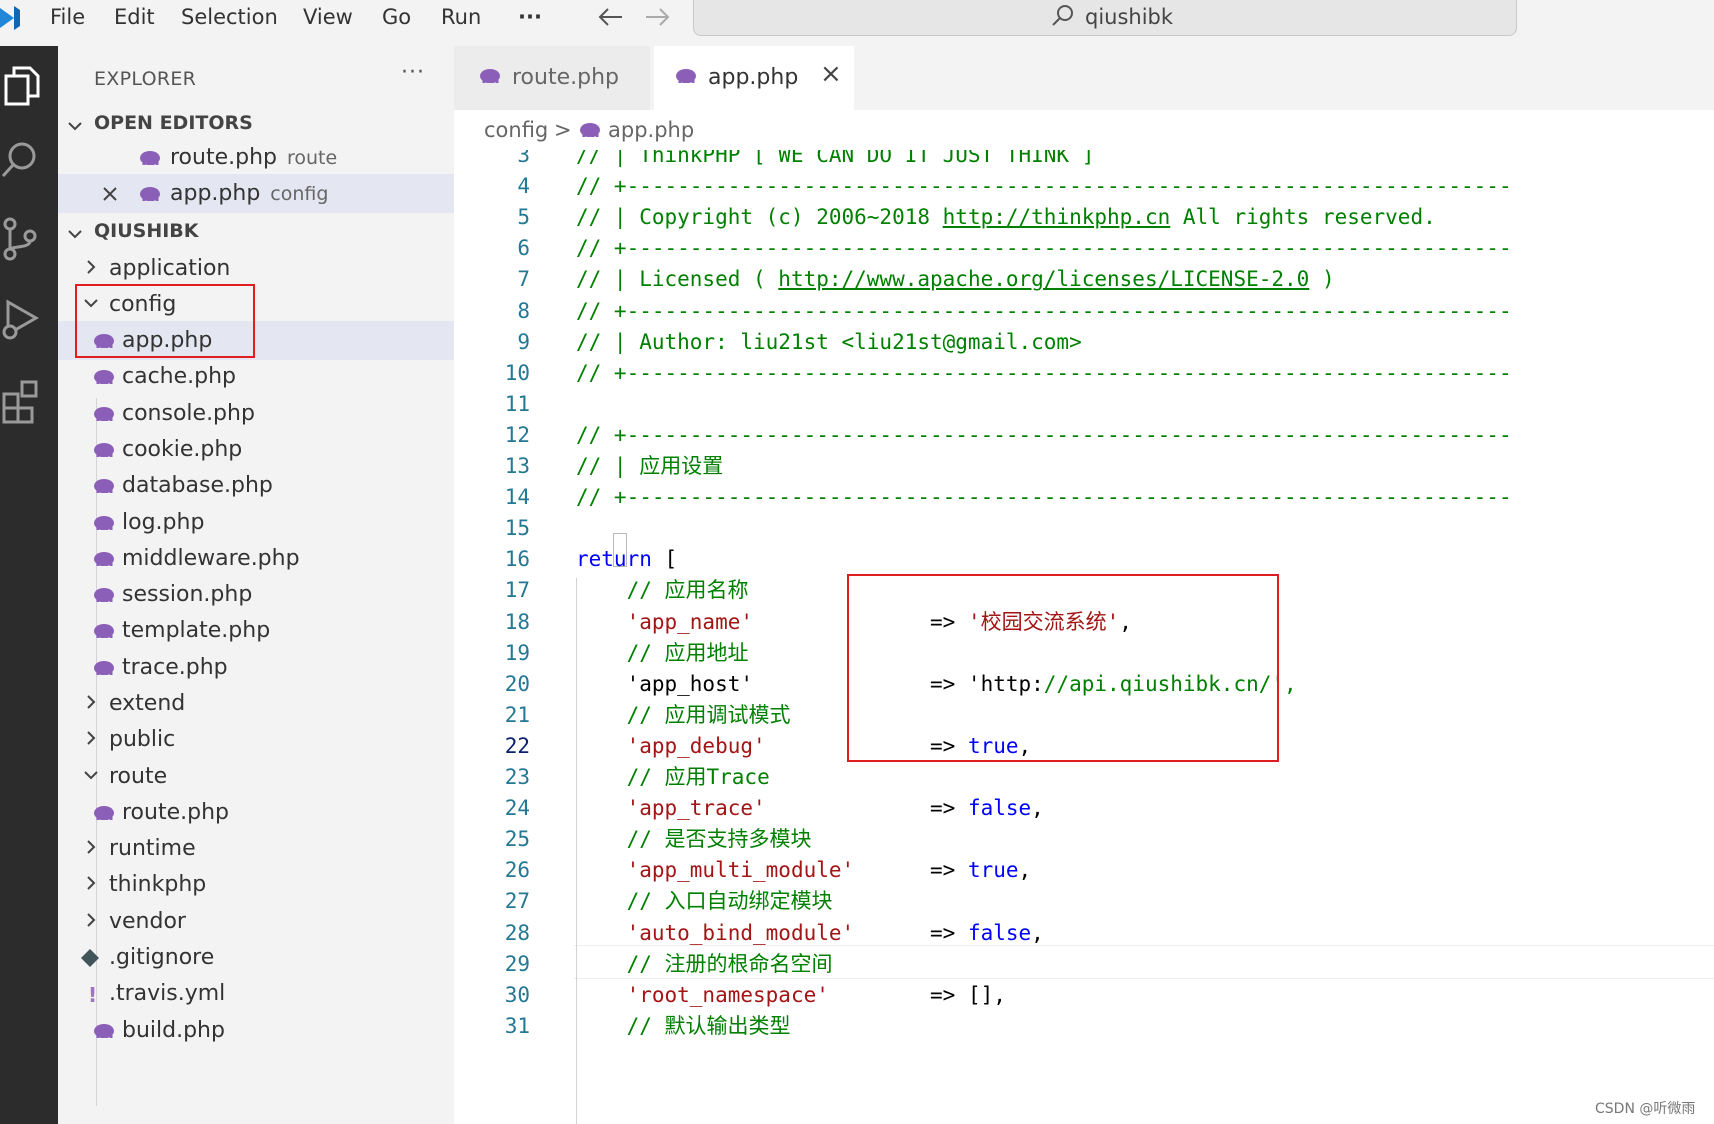 Image resolution: width=1714 pixels, height=1124 pixels. Describe the element at coordinates (649, 466) in the screenshot. I see `code-line: // | 应用设置` at that location.